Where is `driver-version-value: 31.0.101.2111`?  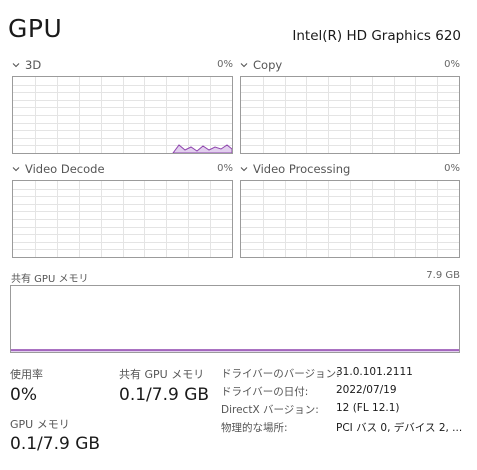 driver-version-value: 31.0.101.2111 is located at coordinates (374, 372).